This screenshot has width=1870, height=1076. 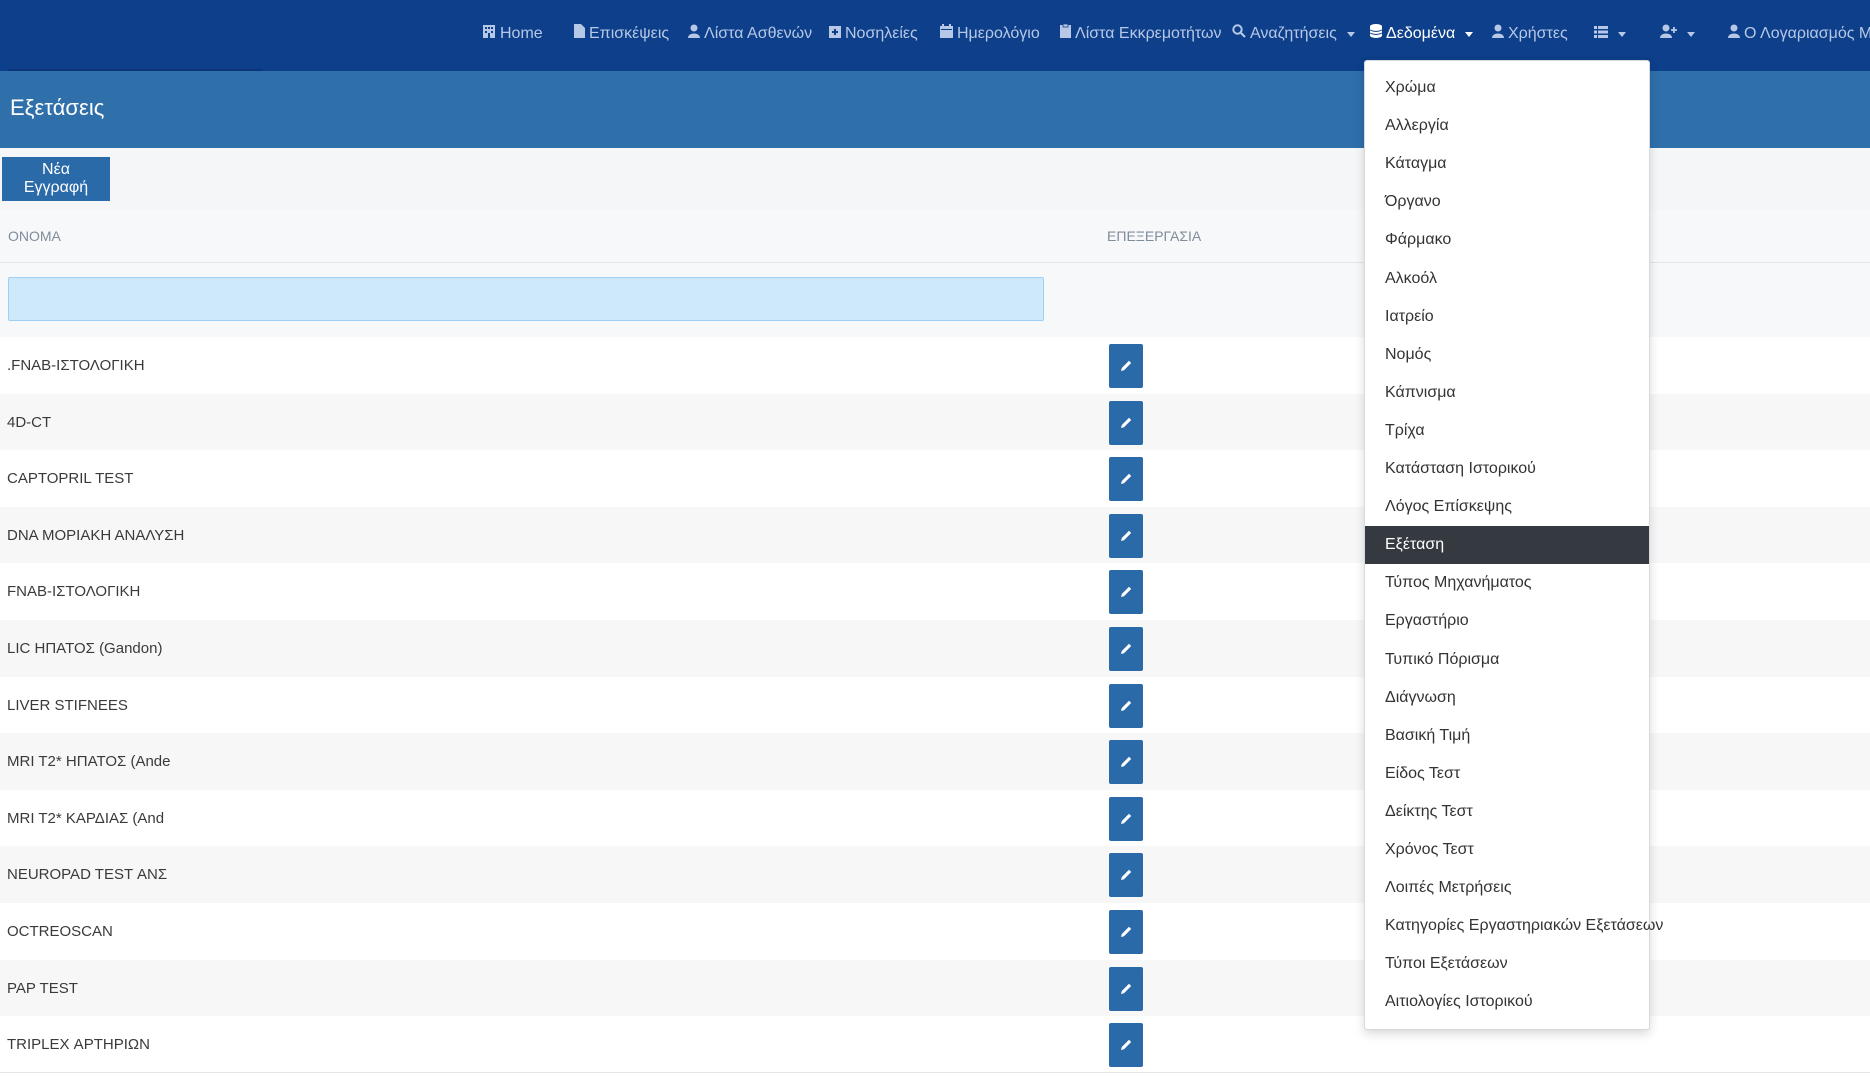 What do you see at coordinates (1376, 34) in the screenshot?
I see `database-icon` at bounding box center [1376, 34].